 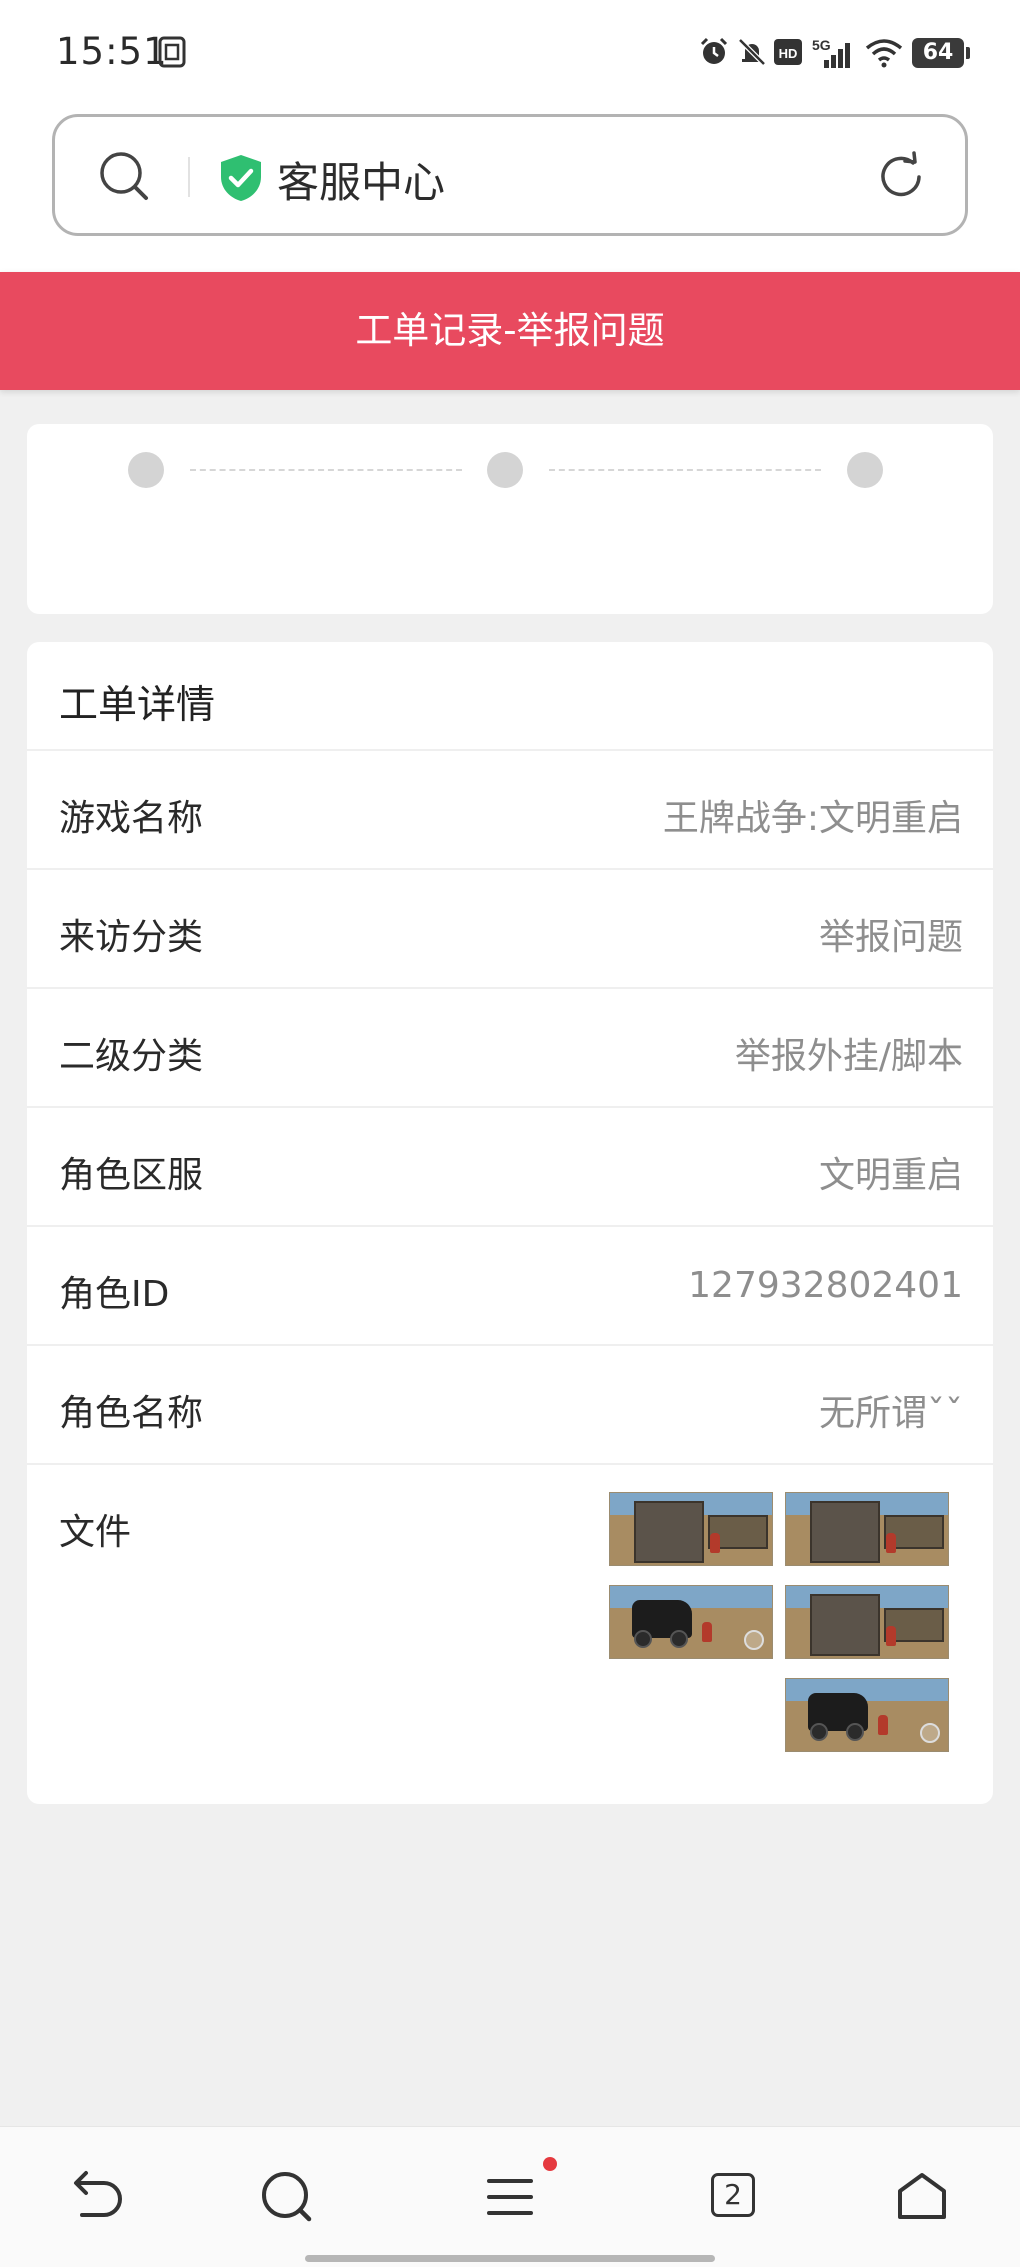 What do you see at coordinates (922, 2197) in the screenshot?
I see `home-icon` at bounding box center [922, 2197].